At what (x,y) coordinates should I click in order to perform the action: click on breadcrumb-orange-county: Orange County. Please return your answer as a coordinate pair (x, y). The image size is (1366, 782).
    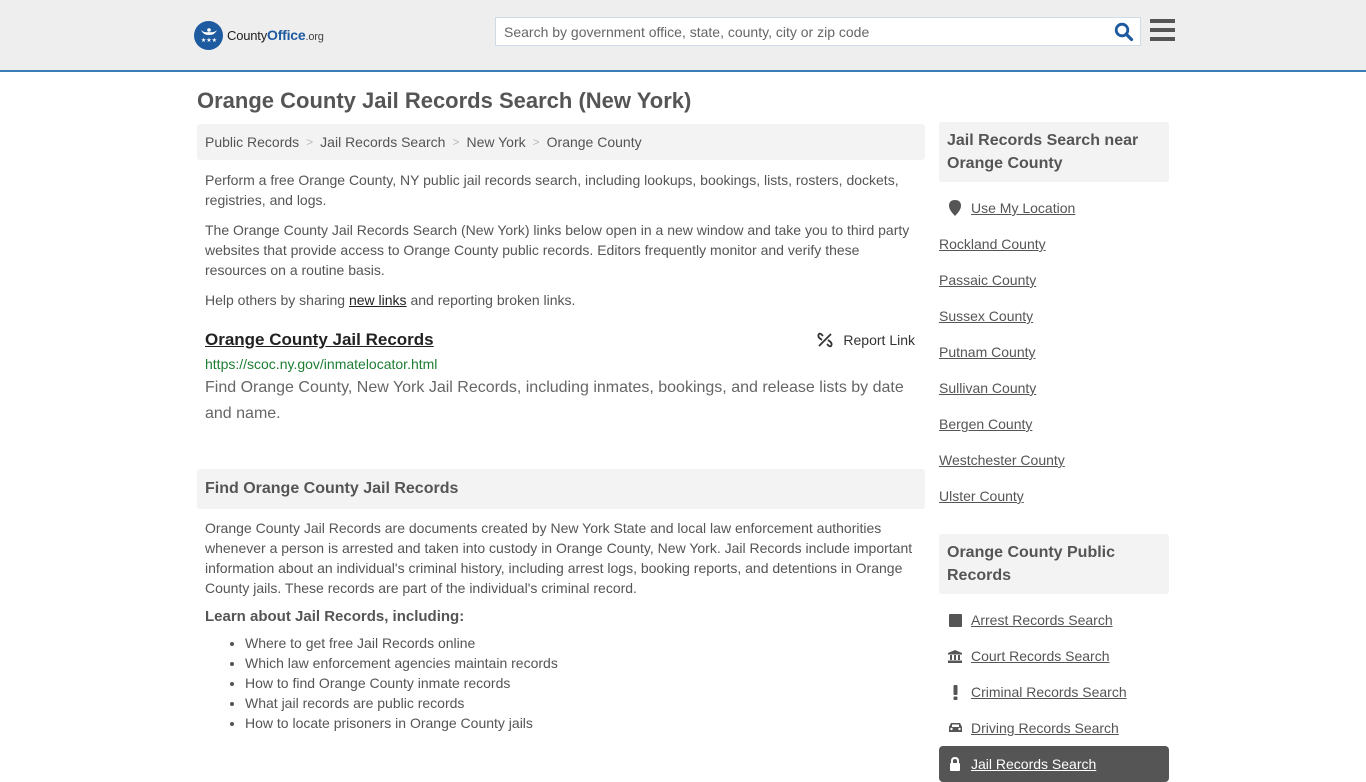
    Looking at the image, I should click on (594, 142).